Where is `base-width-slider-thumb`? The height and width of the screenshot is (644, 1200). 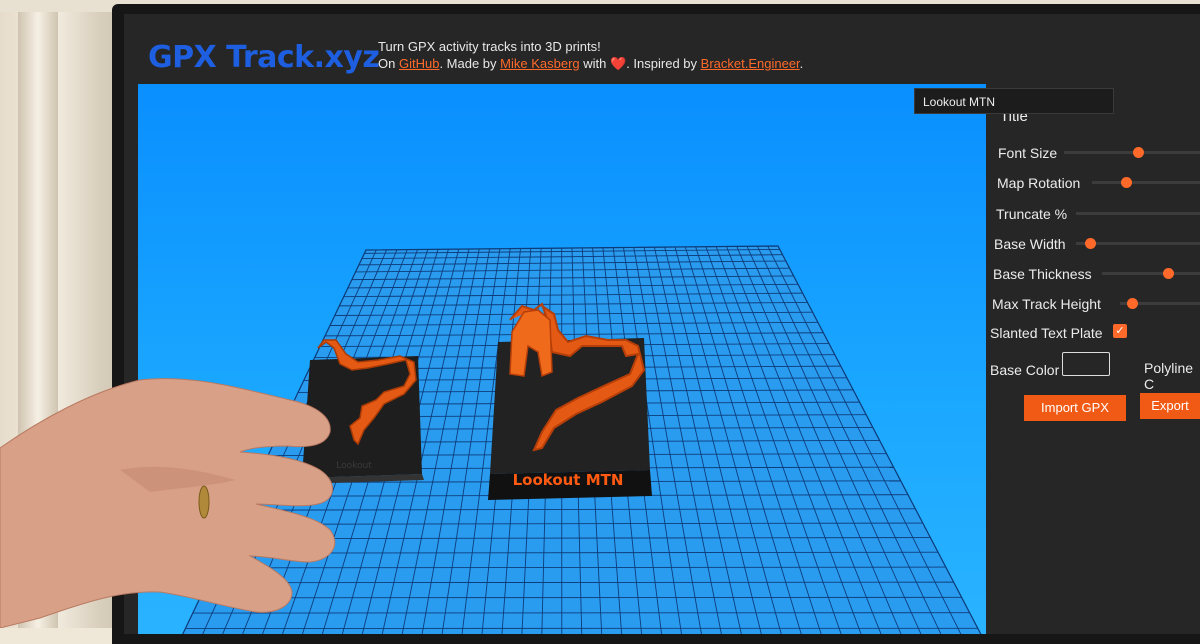 base-width-slider-thumb is located at coordinates (1090, 243).